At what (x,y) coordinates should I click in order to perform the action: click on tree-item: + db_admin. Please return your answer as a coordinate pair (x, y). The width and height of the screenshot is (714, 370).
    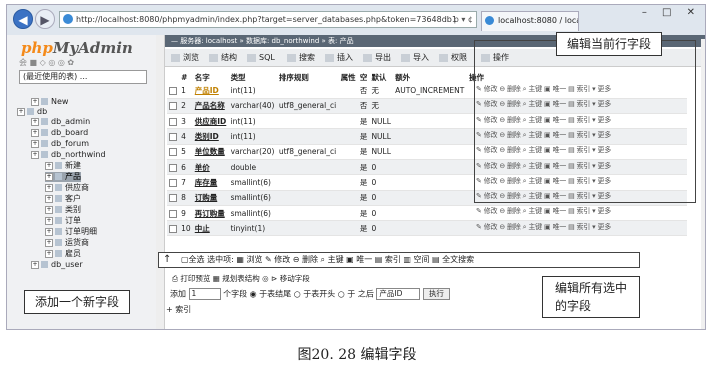
    Looking at the image, I should click on (60, 122).